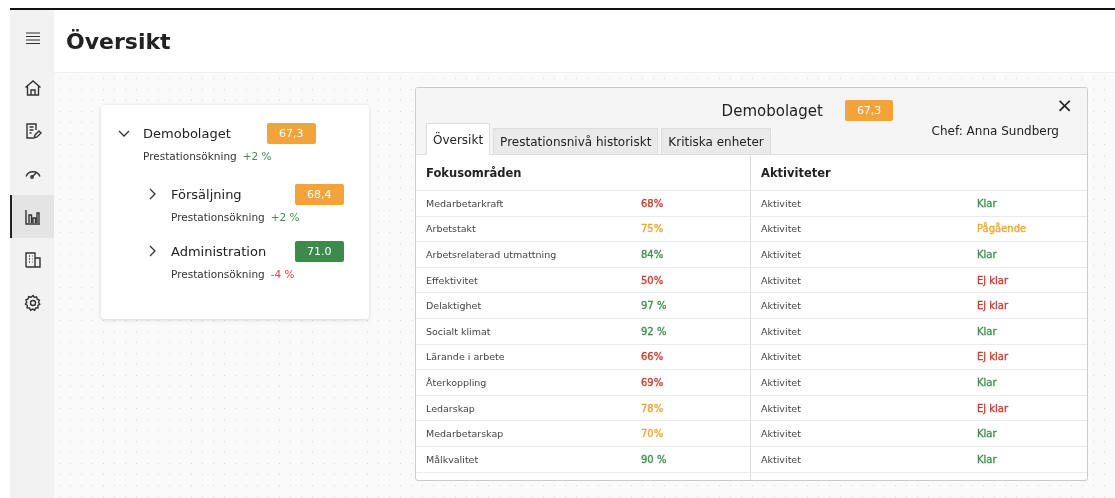  What do you see at coordinates (452, 280) in the screenshot?
I see `table-cell-text: Effektivitet` at bounding box center [452, 280].